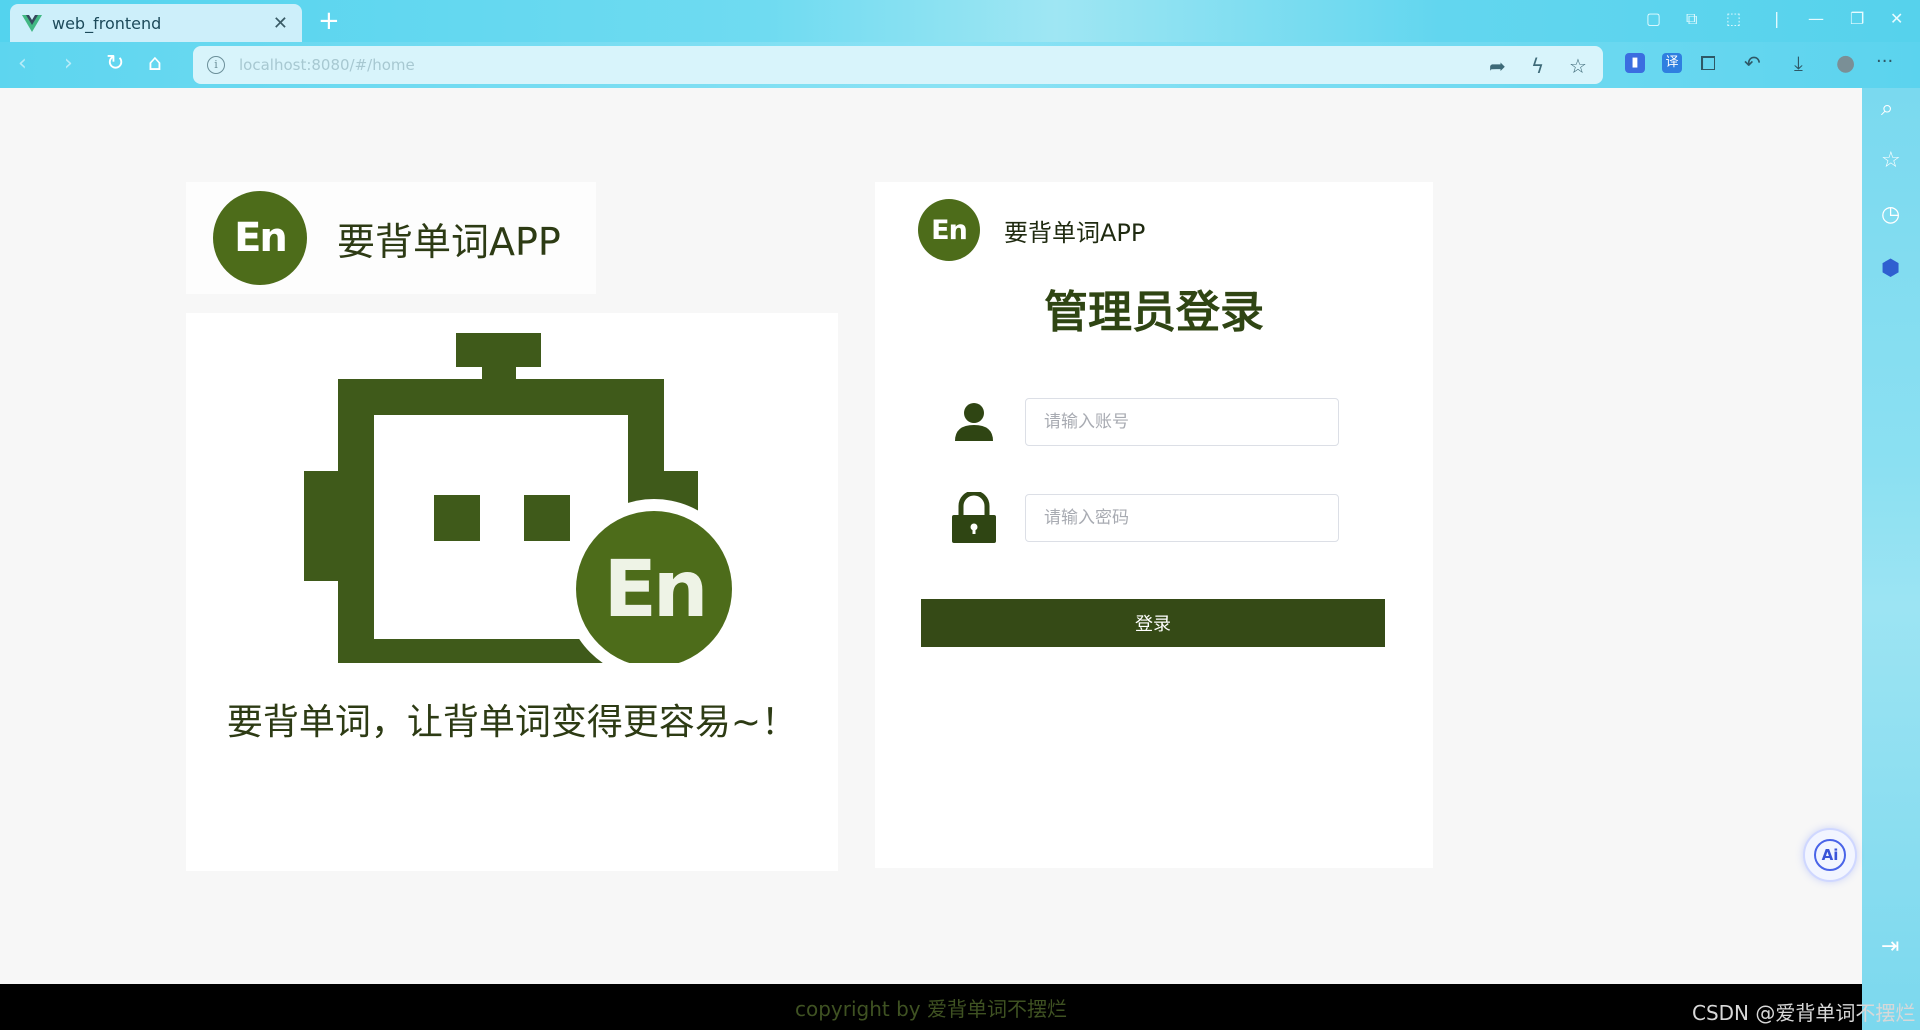  I want to click on lock-icon, so click(974, 518).